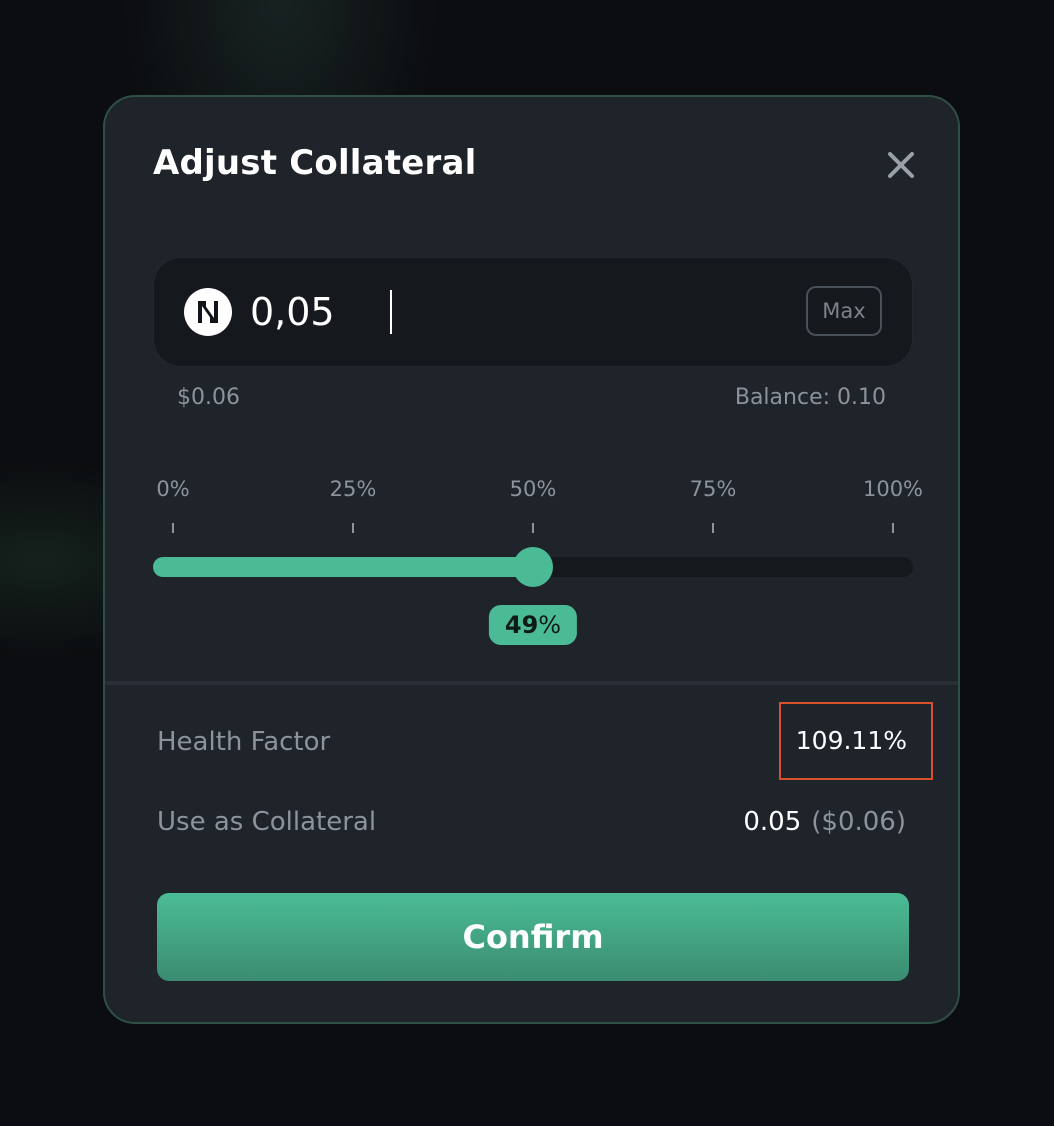 The image size is (1054, 1126). I want to click on collateral-amount: 0.05, so click(772, 822).